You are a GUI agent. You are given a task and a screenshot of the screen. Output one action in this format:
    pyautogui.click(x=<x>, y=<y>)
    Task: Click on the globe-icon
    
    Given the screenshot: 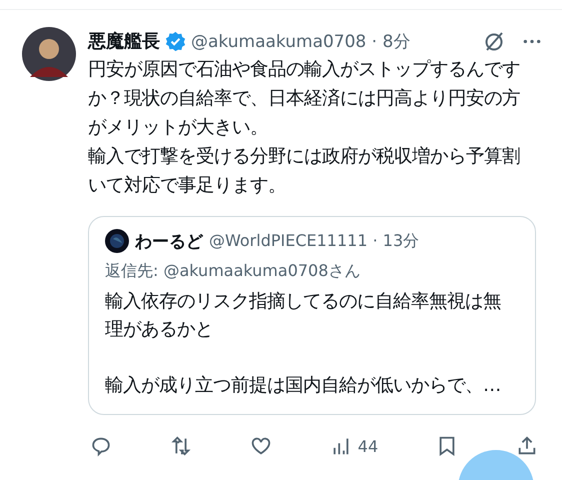 What is the action you would take?
    pyautogui.click(x=117, y=241)
    